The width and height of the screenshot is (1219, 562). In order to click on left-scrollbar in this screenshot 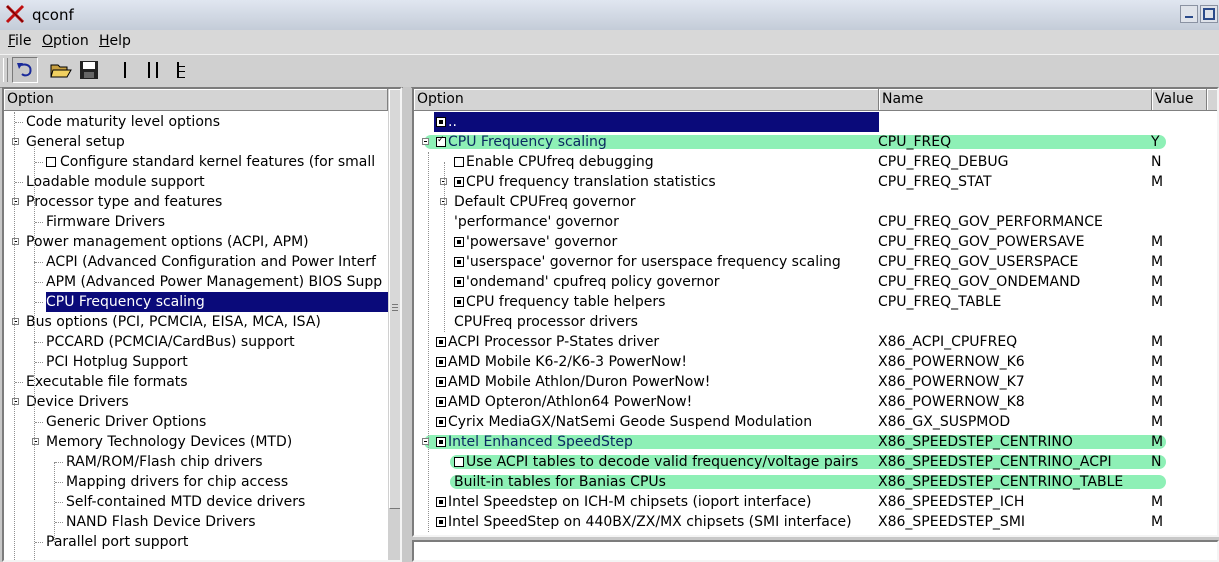, I will do `click(394, 324)`.